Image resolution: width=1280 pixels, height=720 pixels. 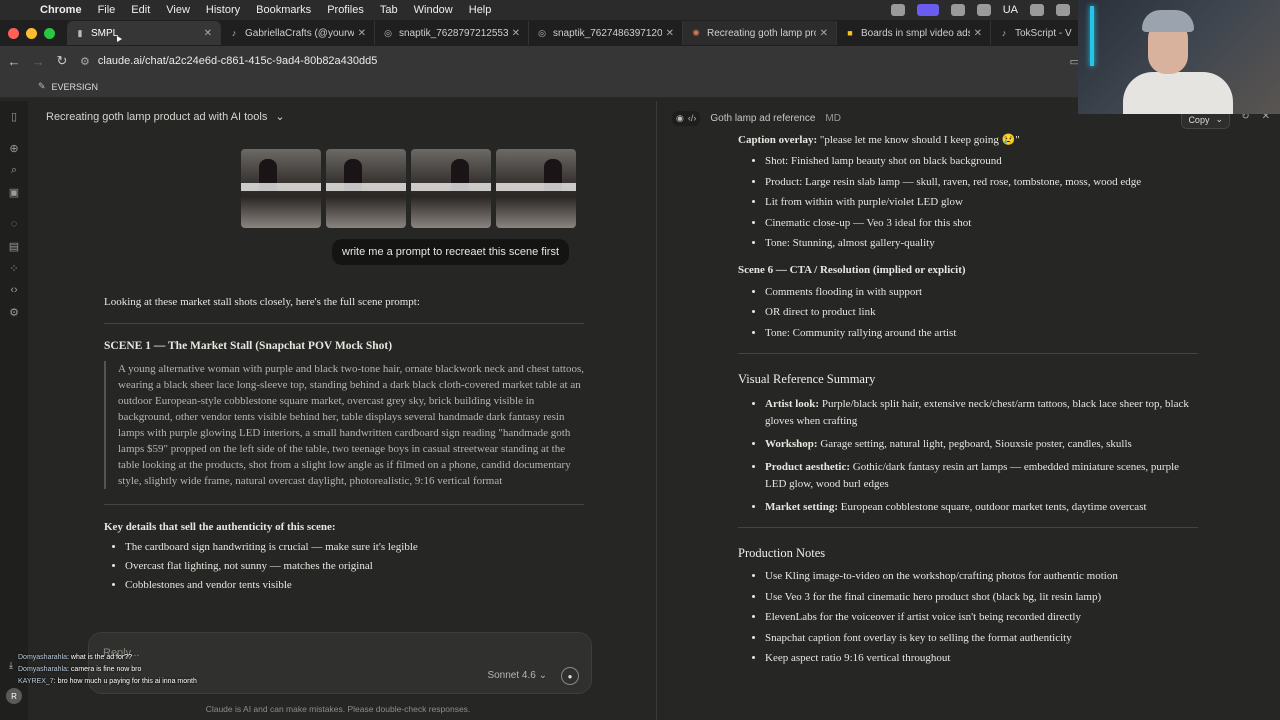 I want to click on artifacts-icon: ⁘, so click(x=13, y=268).